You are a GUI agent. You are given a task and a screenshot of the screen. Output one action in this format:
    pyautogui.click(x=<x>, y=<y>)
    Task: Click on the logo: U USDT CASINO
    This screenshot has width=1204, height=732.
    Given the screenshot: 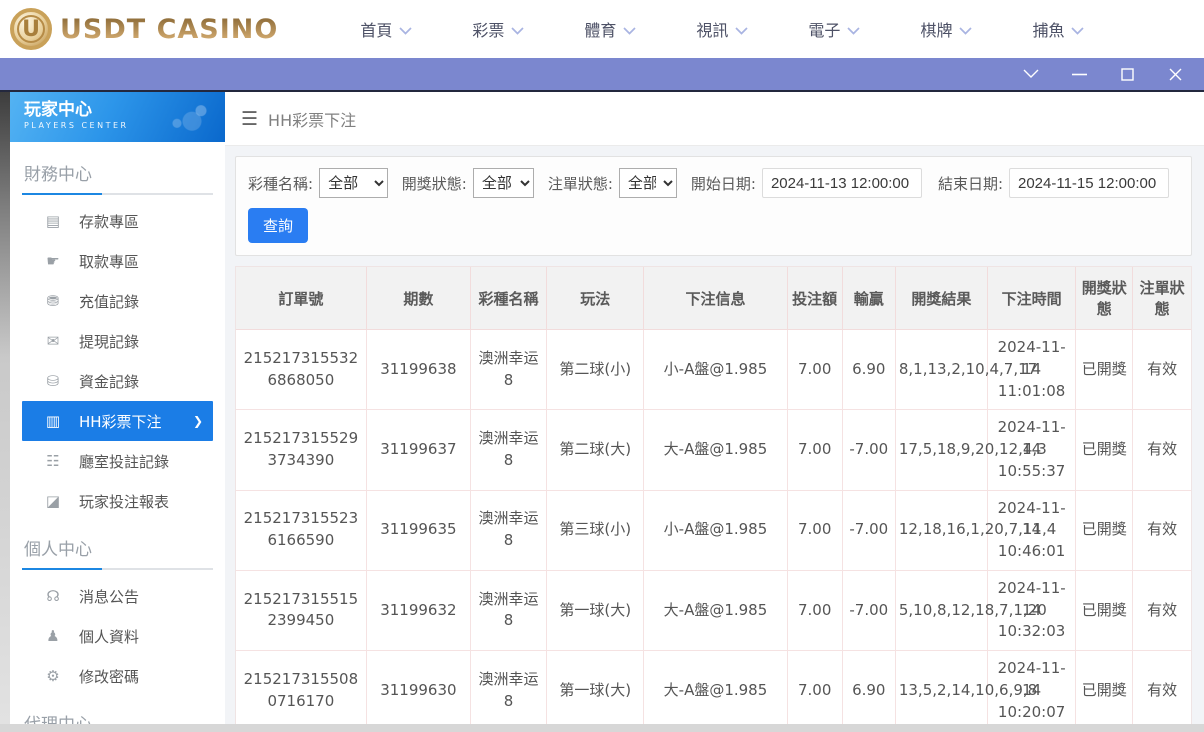 What is the action you would take?
    pyautogui.click(x=144, y=29)
    